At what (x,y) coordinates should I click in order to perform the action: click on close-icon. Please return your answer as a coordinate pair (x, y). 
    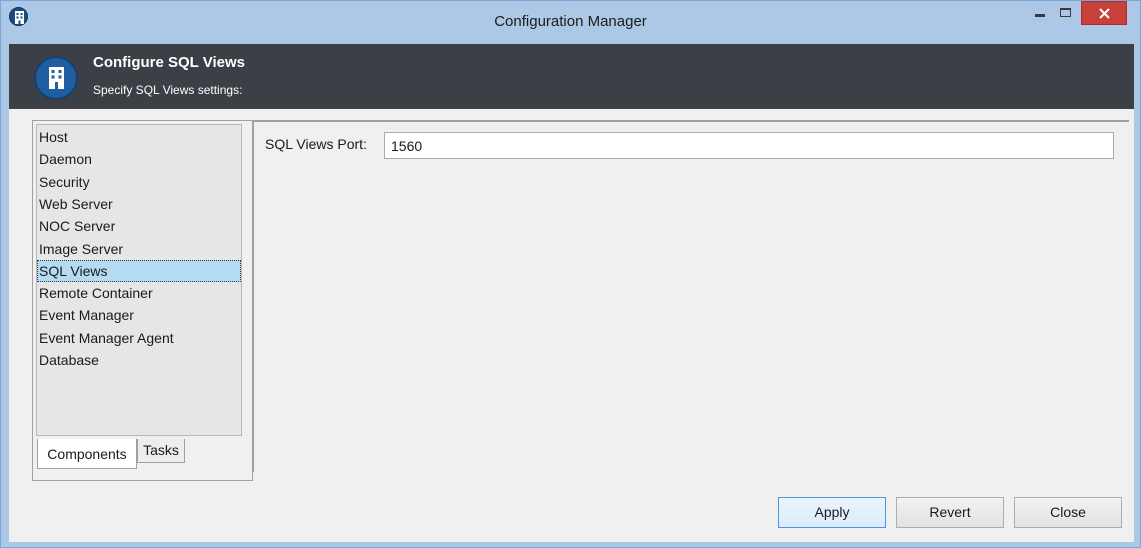
    Looking at the image, I should click on (1104, 13).